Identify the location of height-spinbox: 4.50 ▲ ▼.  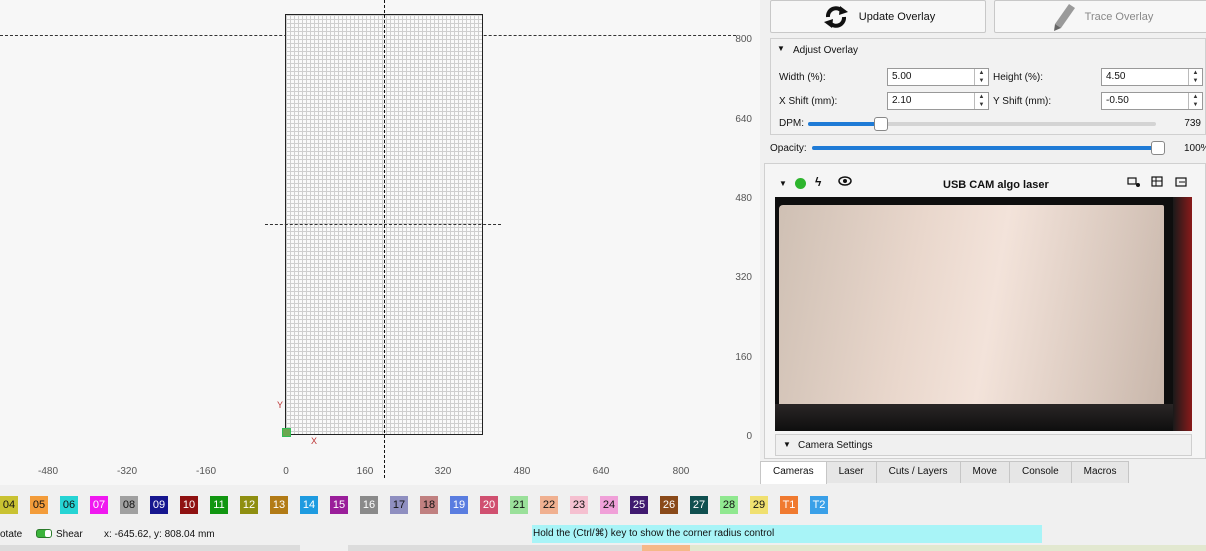
(1152, 77).